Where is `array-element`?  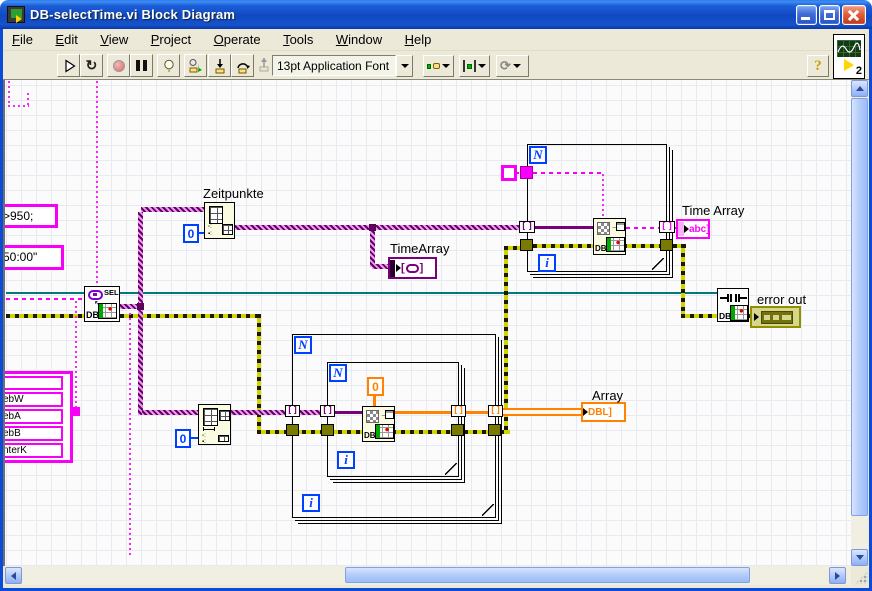 array-element is located at coordinates (34, 383).